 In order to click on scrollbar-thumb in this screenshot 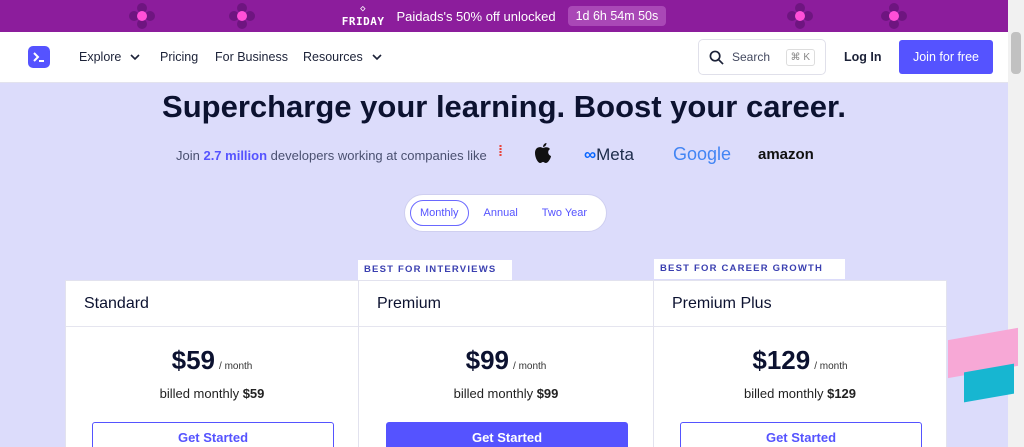, I will do `click(1016, 53)`.